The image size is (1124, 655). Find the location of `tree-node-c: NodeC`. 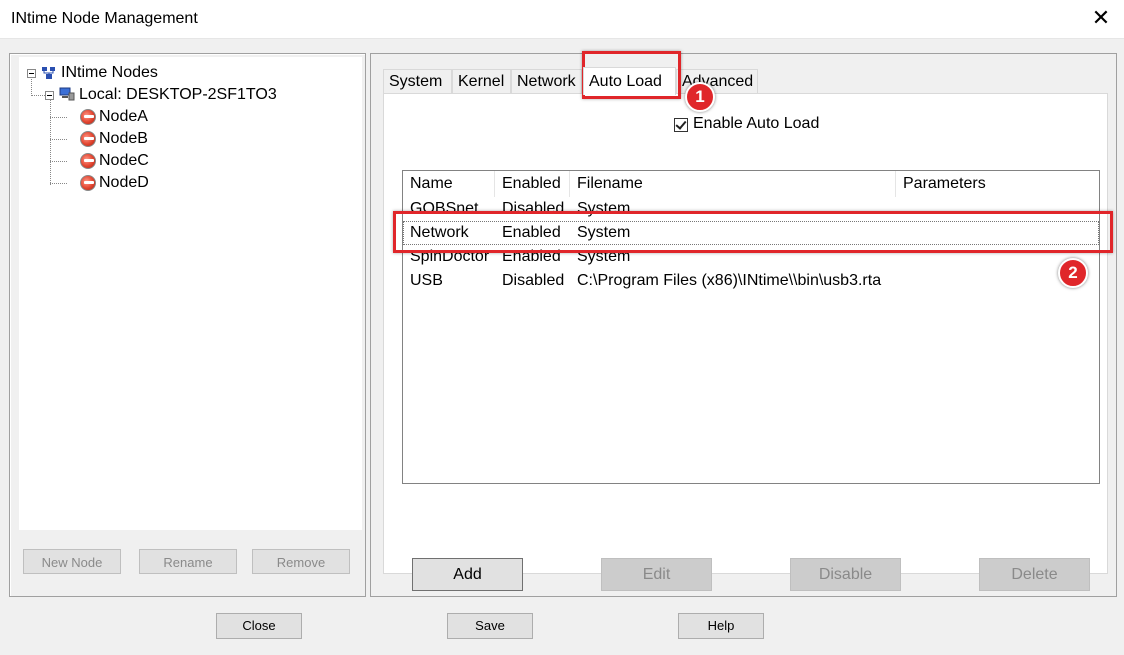

tree-node-c: NodeC is located at coordinates (124, 161).